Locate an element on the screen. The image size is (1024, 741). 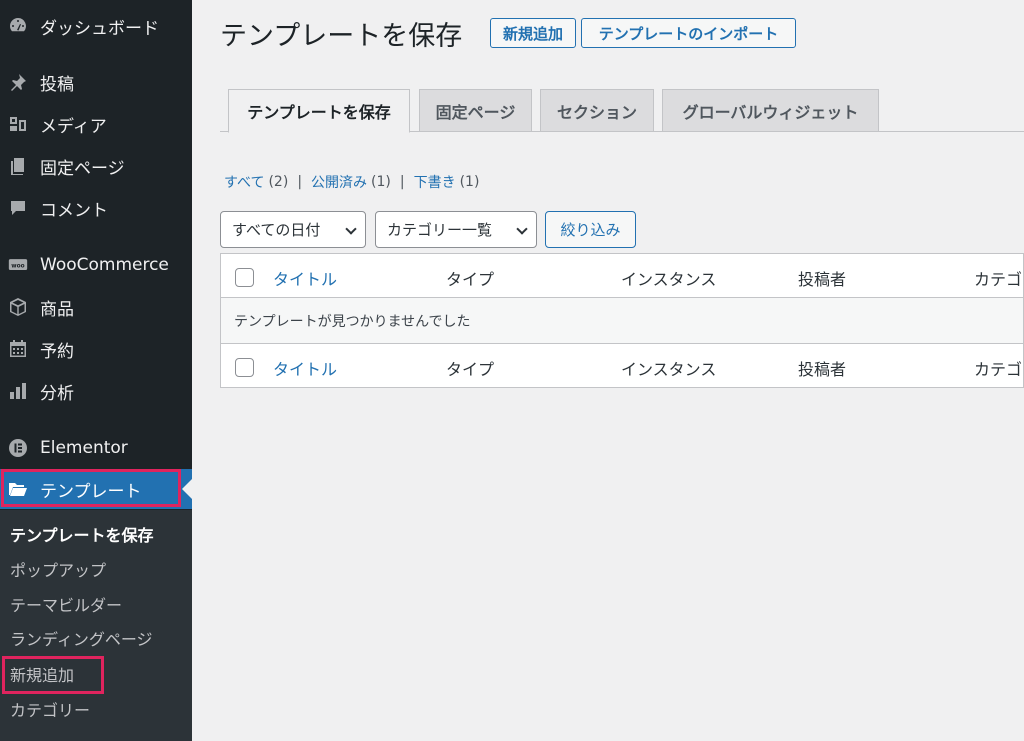
view-all-count: (2) is located at coordinates (278, 182).